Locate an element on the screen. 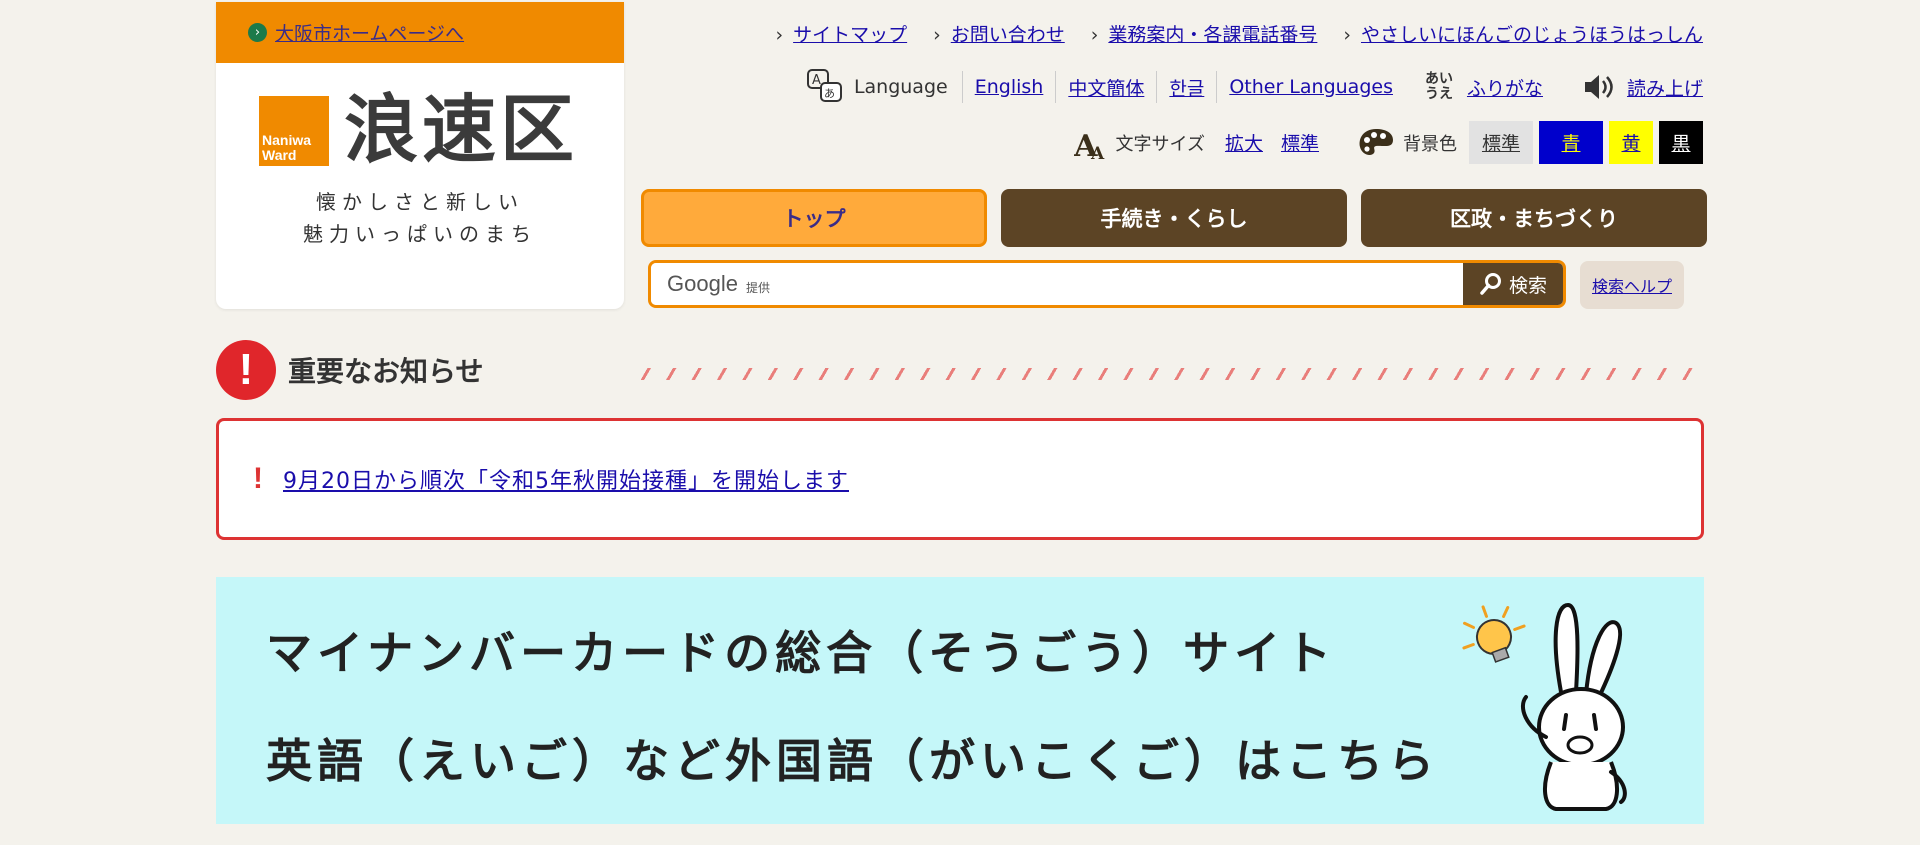 The image size is (1920, 845). read-aloud-link: 読み上げ is located at coordinates (1665, 87).